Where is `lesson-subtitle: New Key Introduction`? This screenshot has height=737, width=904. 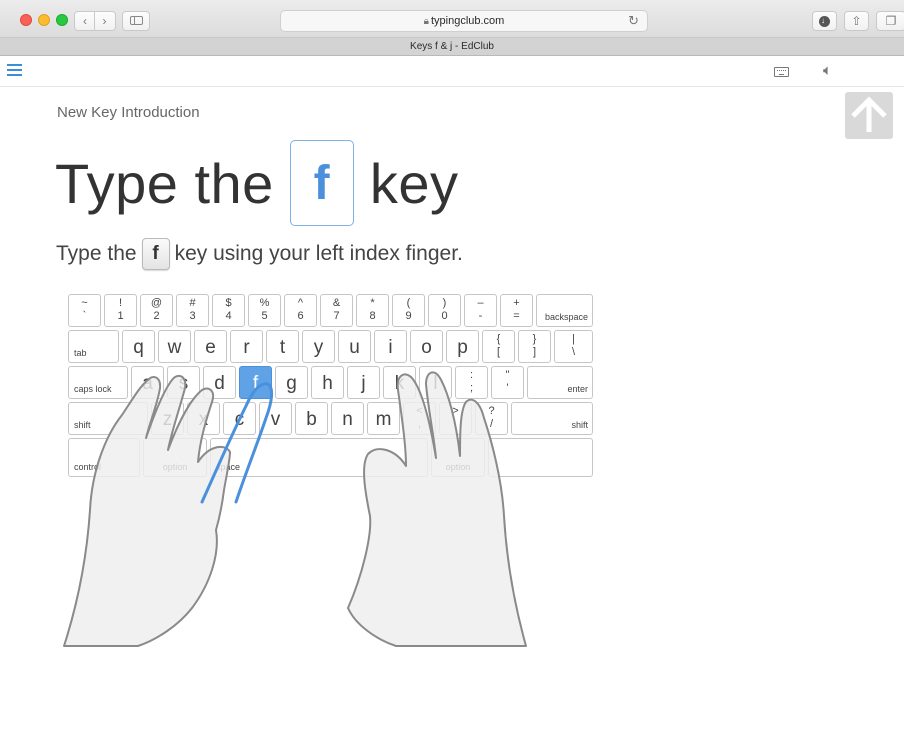 lesson-subtitle: New Key Introduction is located at coordinates (128, 112).